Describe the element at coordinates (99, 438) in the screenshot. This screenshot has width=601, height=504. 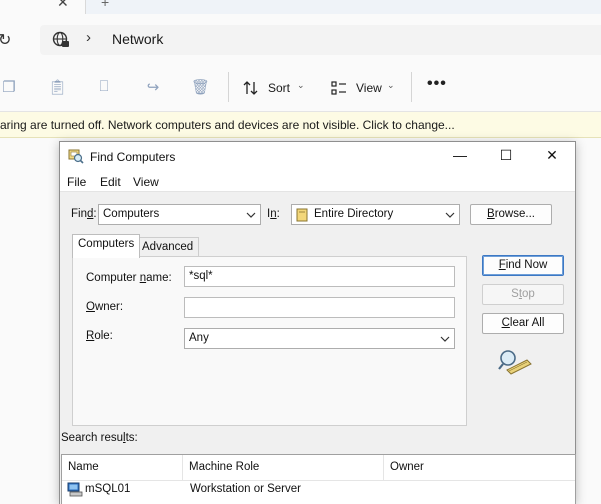
I see `search-results-label: Search results:` at that location.